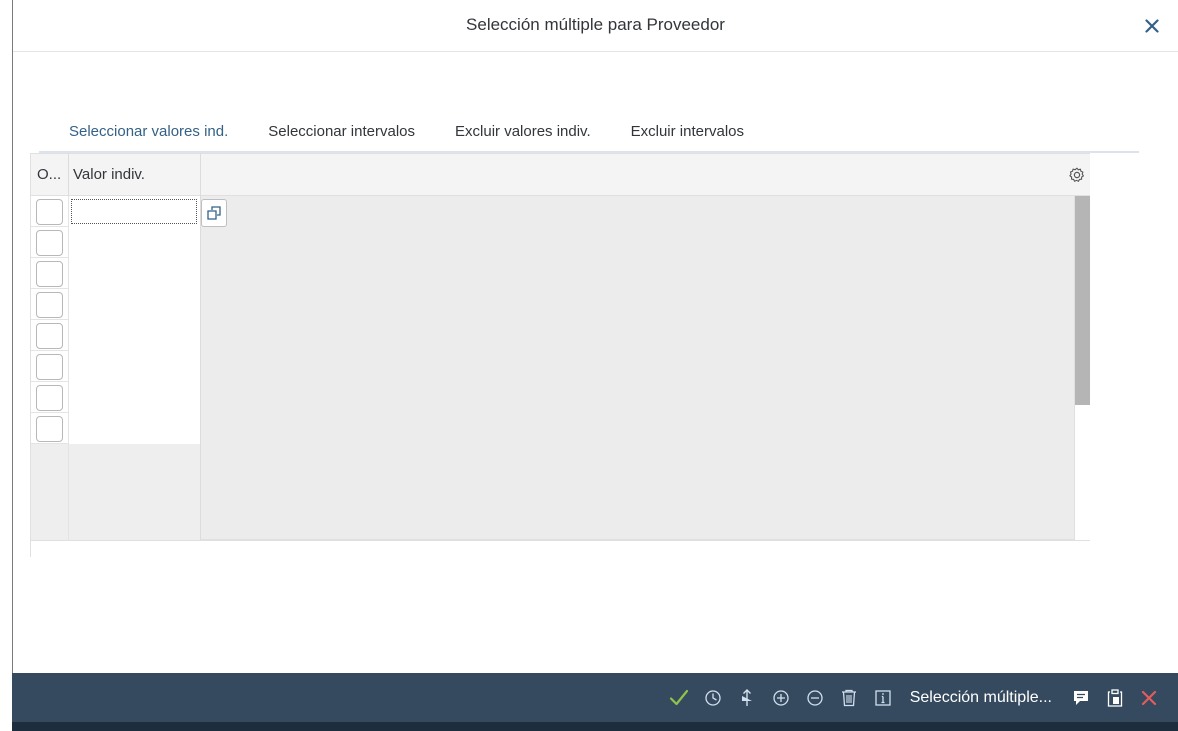 This screenshot has width=1178, height=731. I want to click on import-icon, so click(746, 697).